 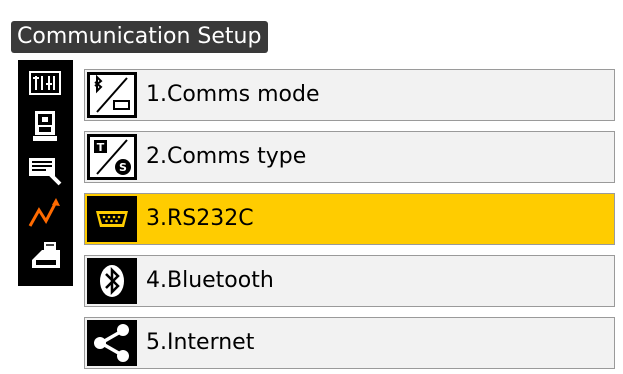 I want to click on signal-graph-icon, so click(x=45, y=214).